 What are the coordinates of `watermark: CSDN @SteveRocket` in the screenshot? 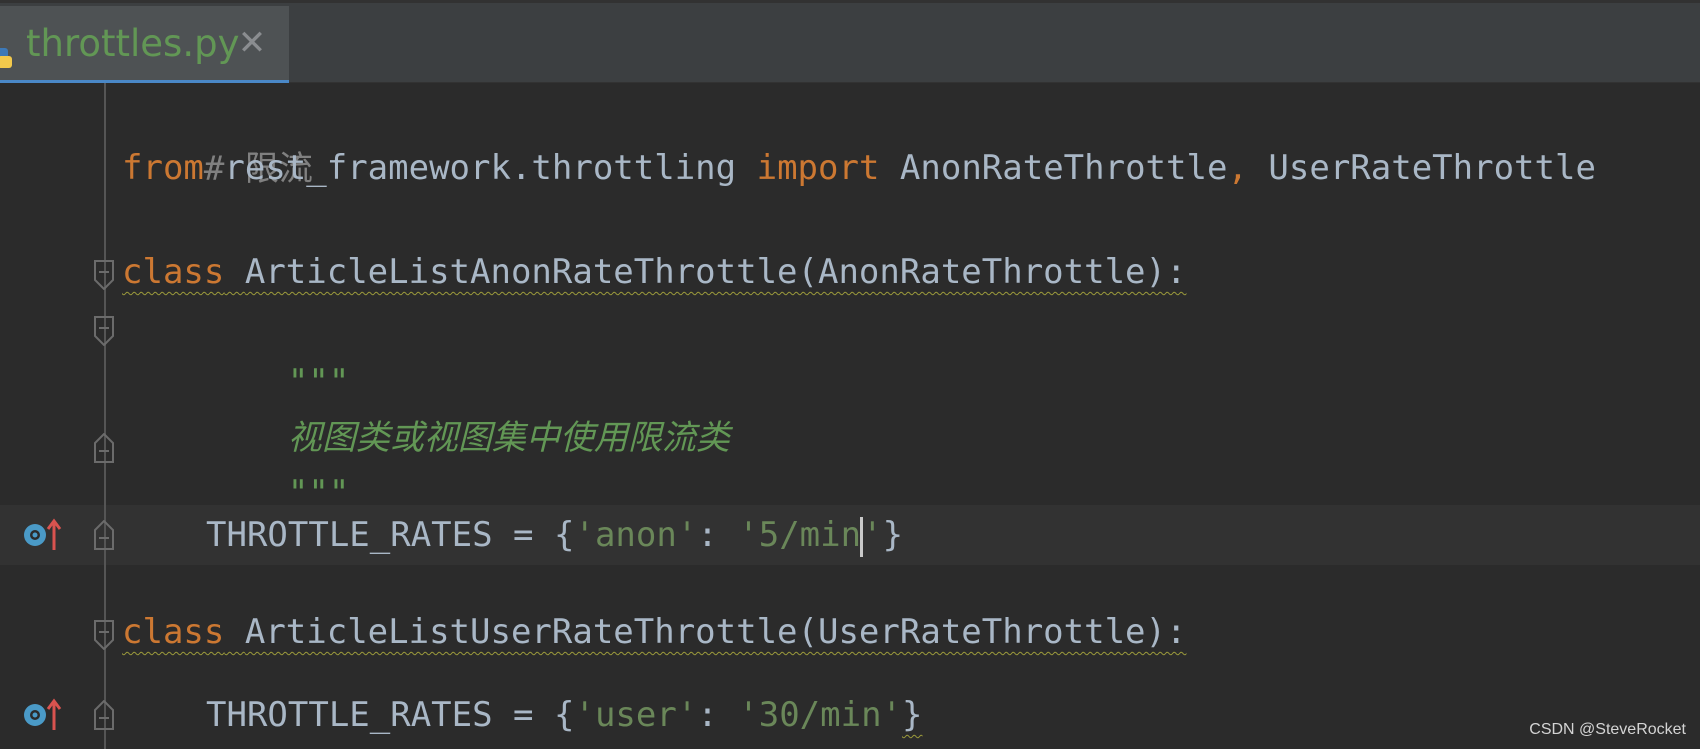 It's located at (1607, 729).